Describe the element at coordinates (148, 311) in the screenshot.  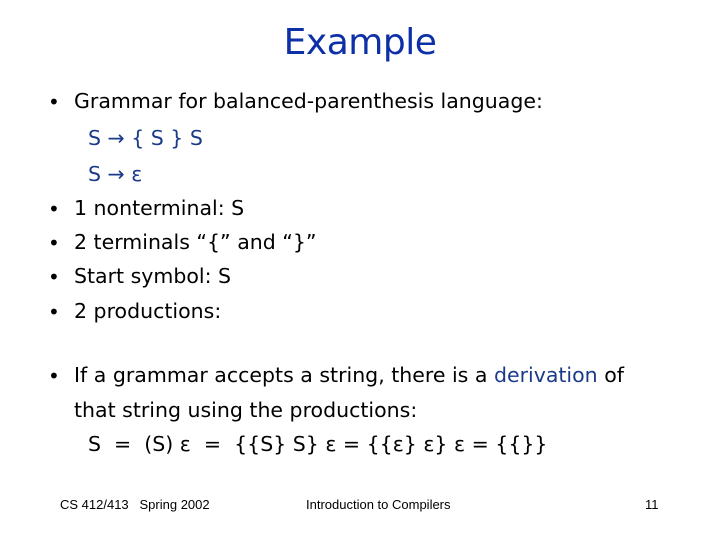
I see `bullet-productions: 2 productions:` at that location.